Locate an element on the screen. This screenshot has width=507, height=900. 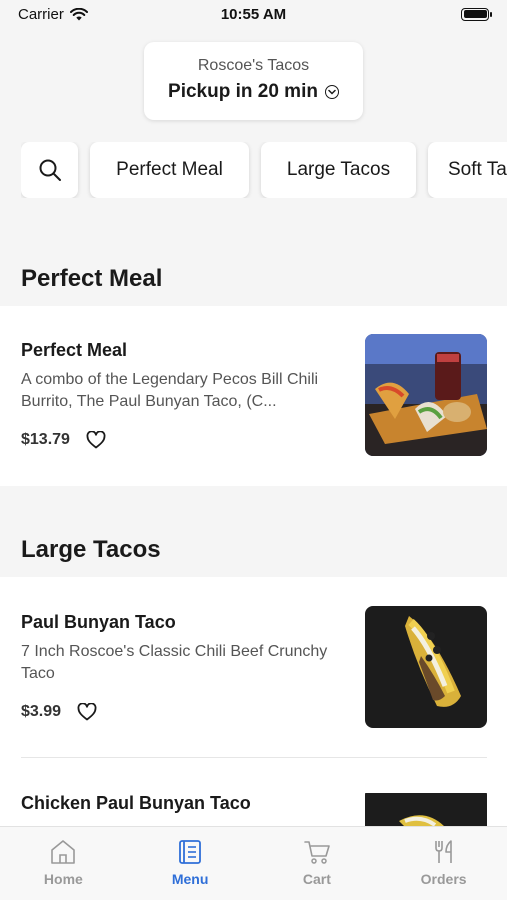
pickup-time: Pickup in 20 min is located at coordinates (253, 92).